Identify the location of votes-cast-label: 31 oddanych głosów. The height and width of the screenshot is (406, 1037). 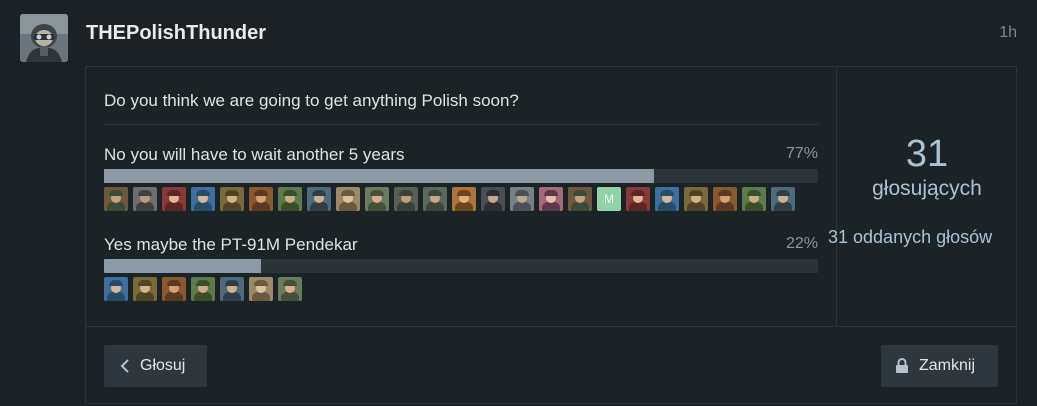
(910, 237).